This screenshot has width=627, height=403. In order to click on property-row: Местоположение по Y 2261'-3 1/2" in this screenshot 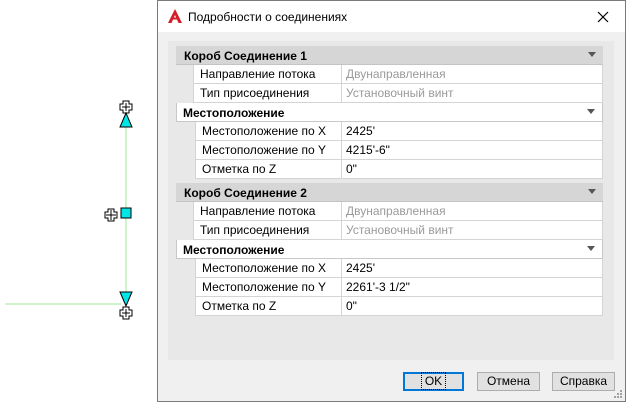, I will do `click(389, 287)`.